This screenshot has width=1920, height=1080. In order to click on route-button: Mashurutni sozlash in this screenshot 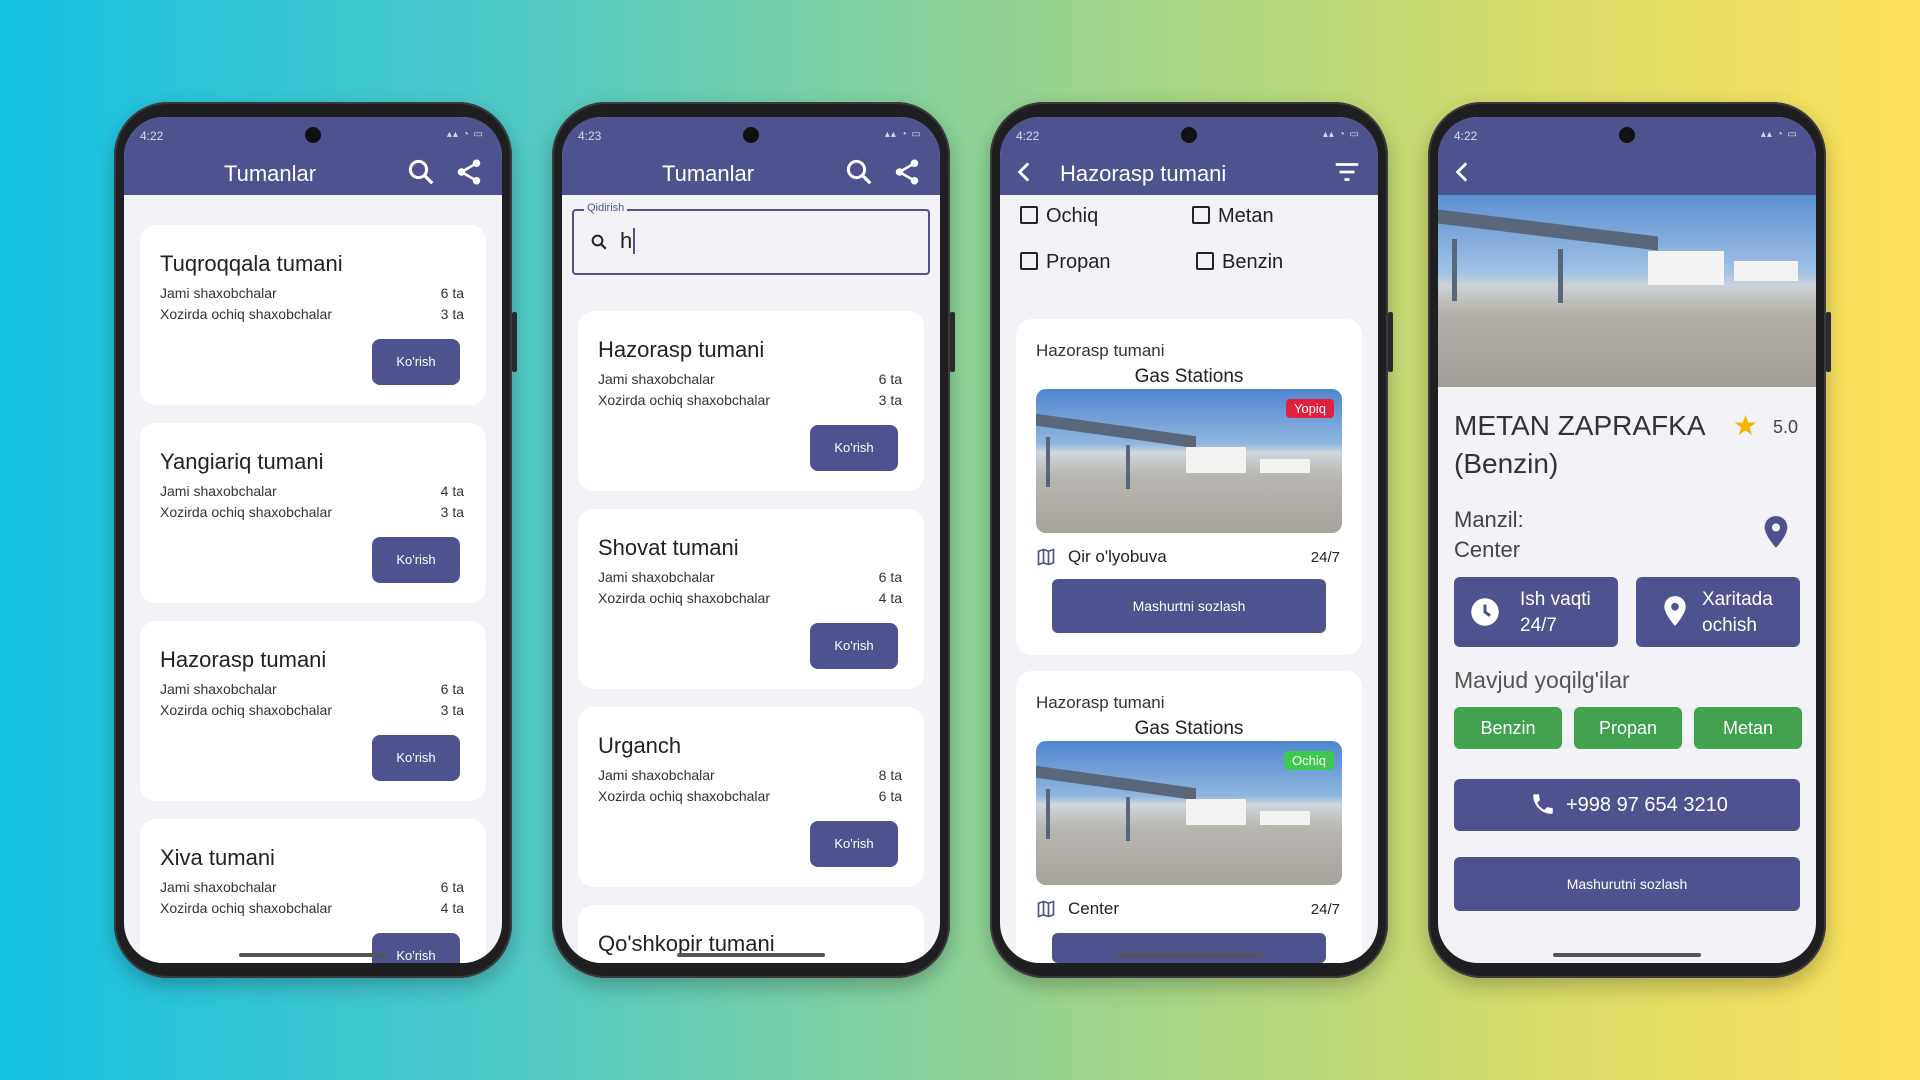, I will do `click(1627, 884)`.